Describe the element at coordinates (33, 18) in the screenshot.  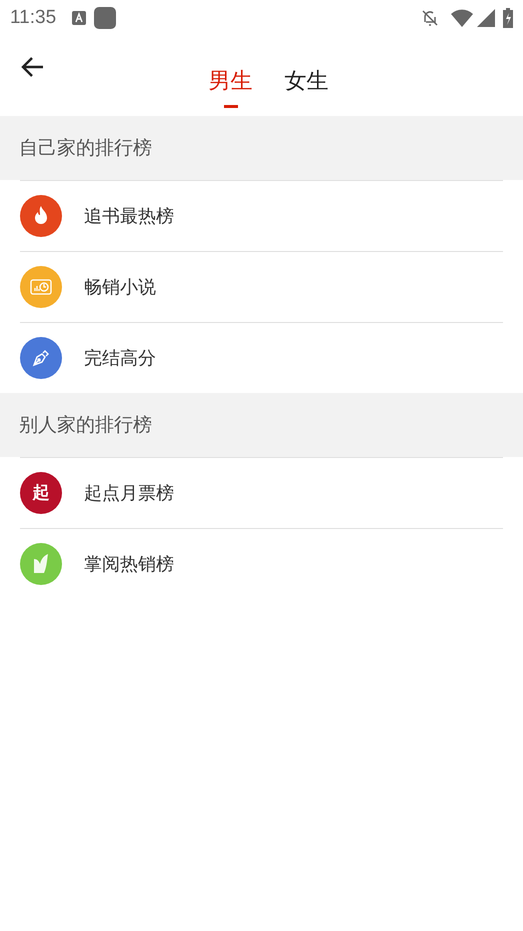
I see `status-time: 11:35` at that location.